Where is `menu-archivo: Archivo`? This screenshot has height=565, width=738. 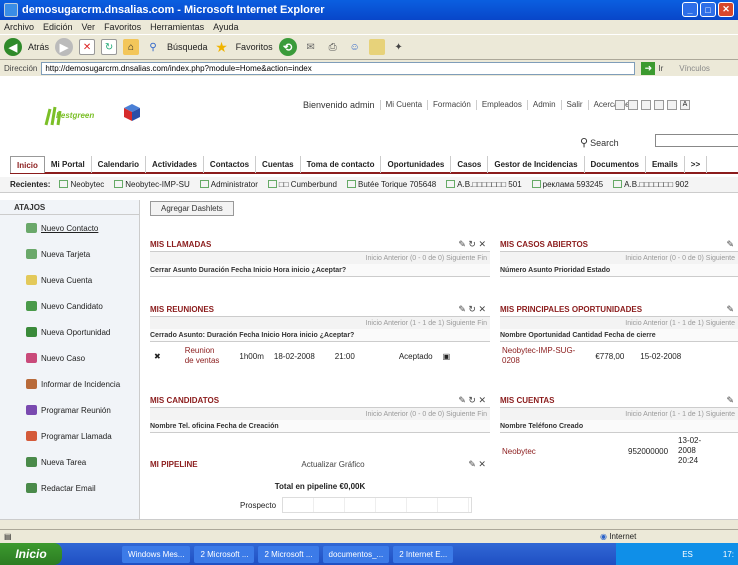 menu-archivo: Archivo is located at coordinates (19, 27).